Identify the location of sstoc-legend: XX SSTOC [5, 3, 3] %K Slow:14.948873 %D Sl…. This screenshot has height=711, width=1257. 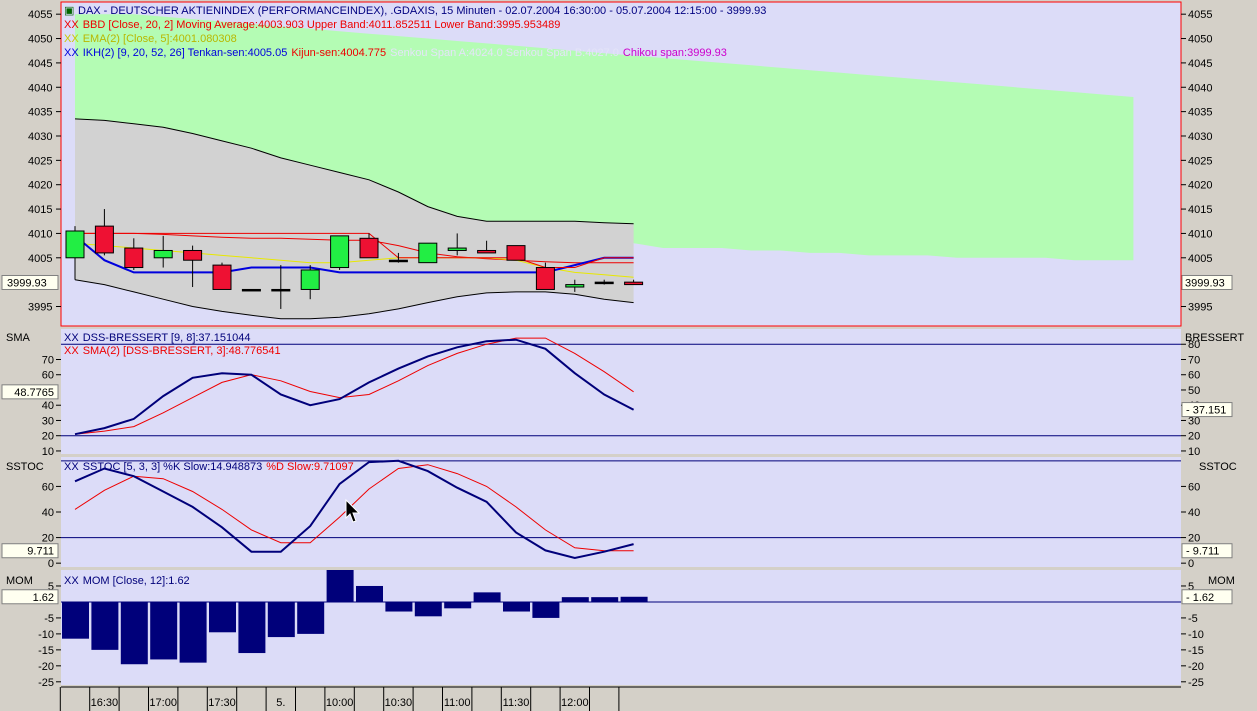
(209, 467).